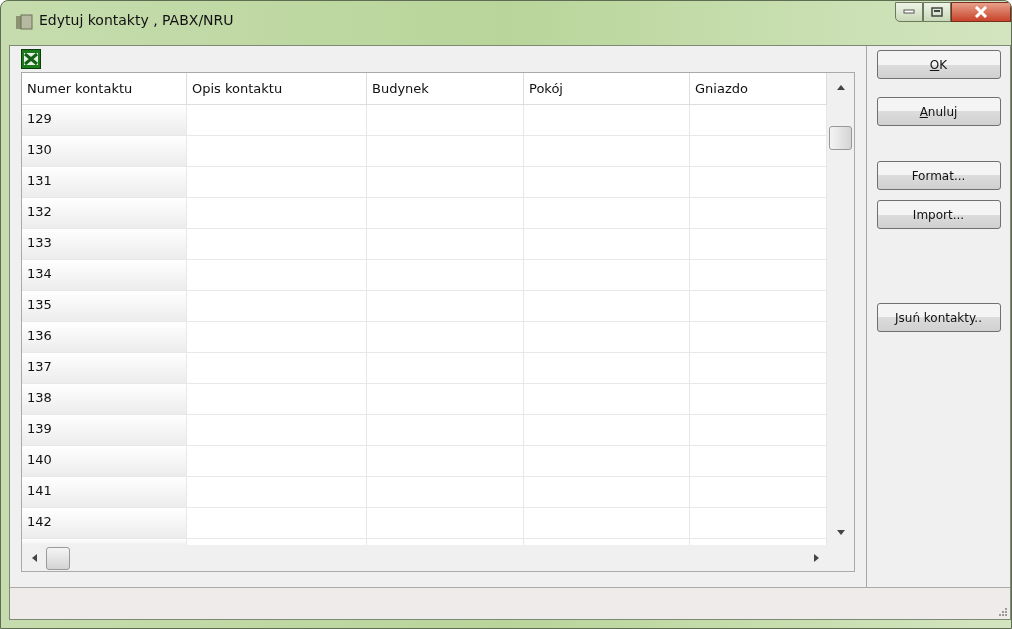 The height and width of the screenshot is (629, 1012). What do you see at coordinates (1002, 611) in the screenshot?
I see `resize-grip-icon` at bounding box center [1002, 611].